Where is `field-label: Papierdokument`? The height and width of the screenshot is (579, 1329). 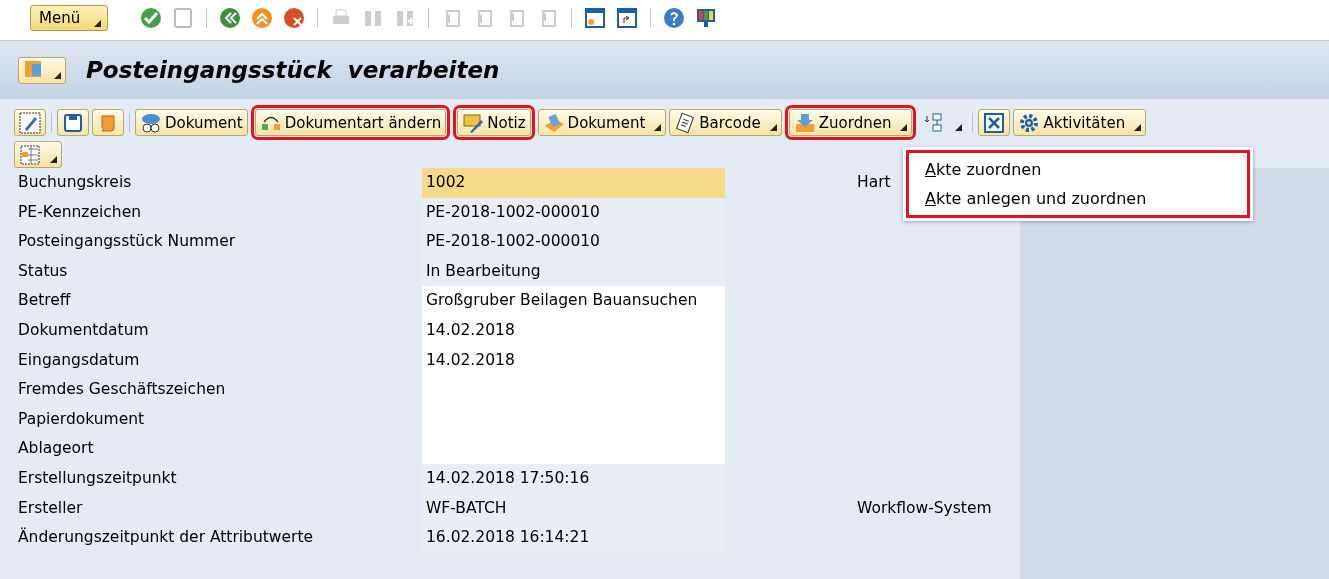
field-label: Papierdokument is located at coordinates (81, 419).